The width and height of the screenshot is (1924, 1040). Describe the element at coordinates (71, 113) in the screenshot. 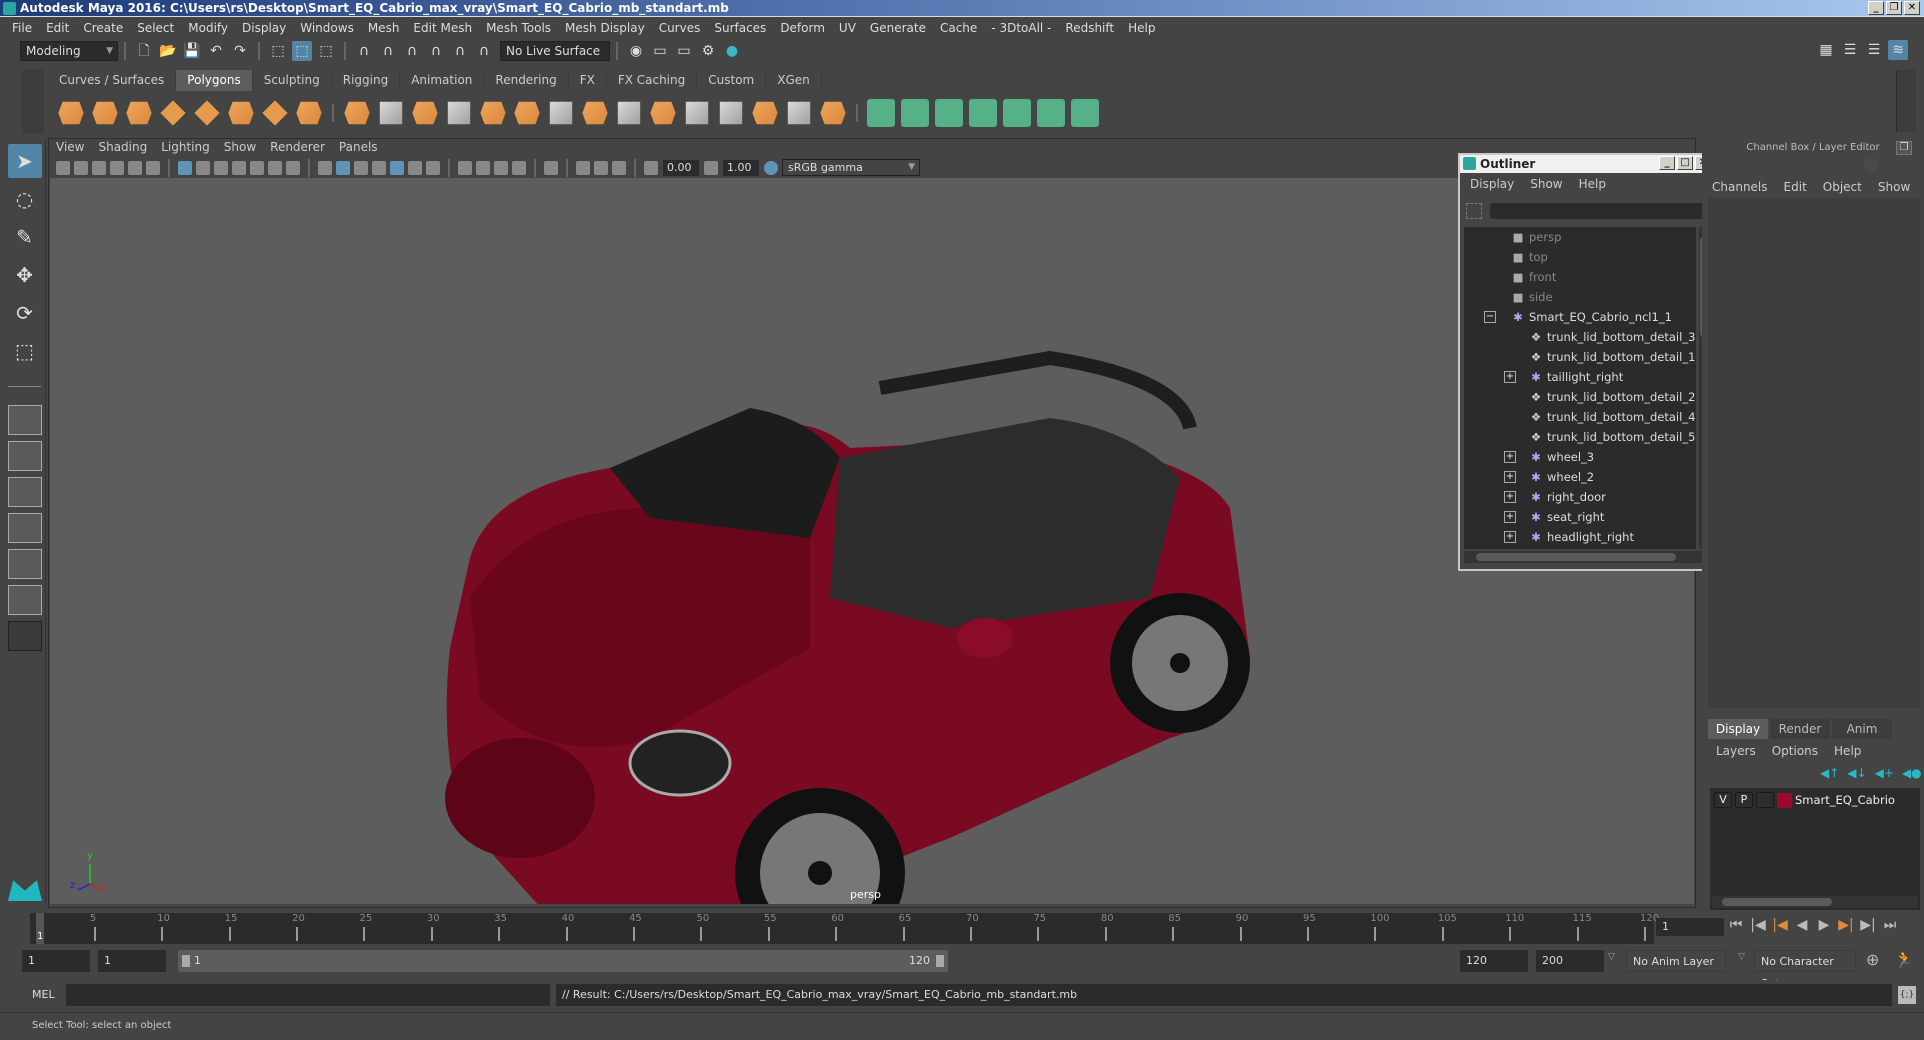

I see `poly-sphere-icon` at that location.